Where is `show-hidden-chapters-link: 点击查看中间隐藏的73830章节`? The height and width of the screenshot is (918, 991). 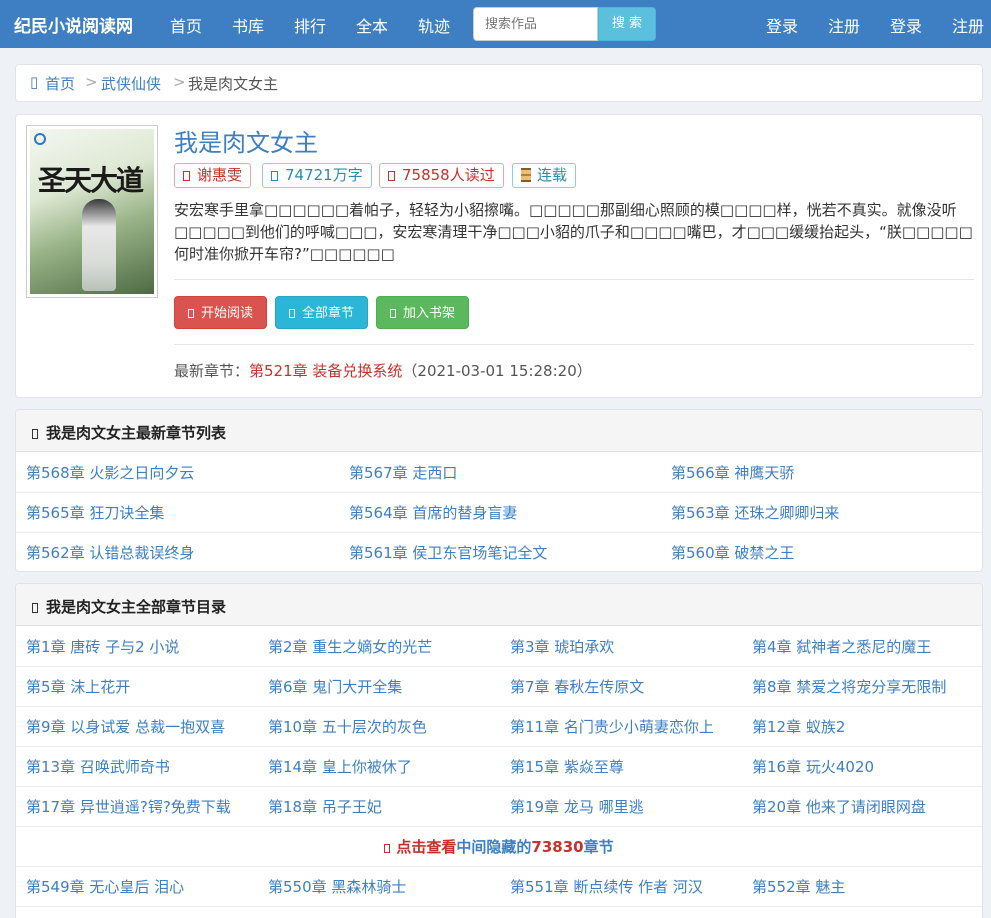 show-hidden-chapters-link: 点击查看中间隐藏的73830章节 is located at coordinates (499, 846).